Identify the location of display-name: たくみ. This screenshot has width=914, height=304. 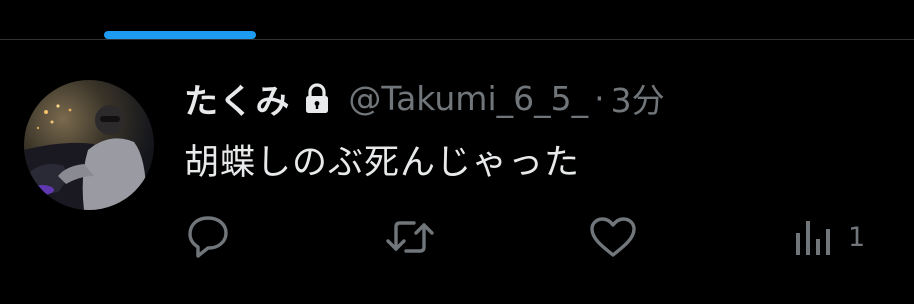
(237, 98).